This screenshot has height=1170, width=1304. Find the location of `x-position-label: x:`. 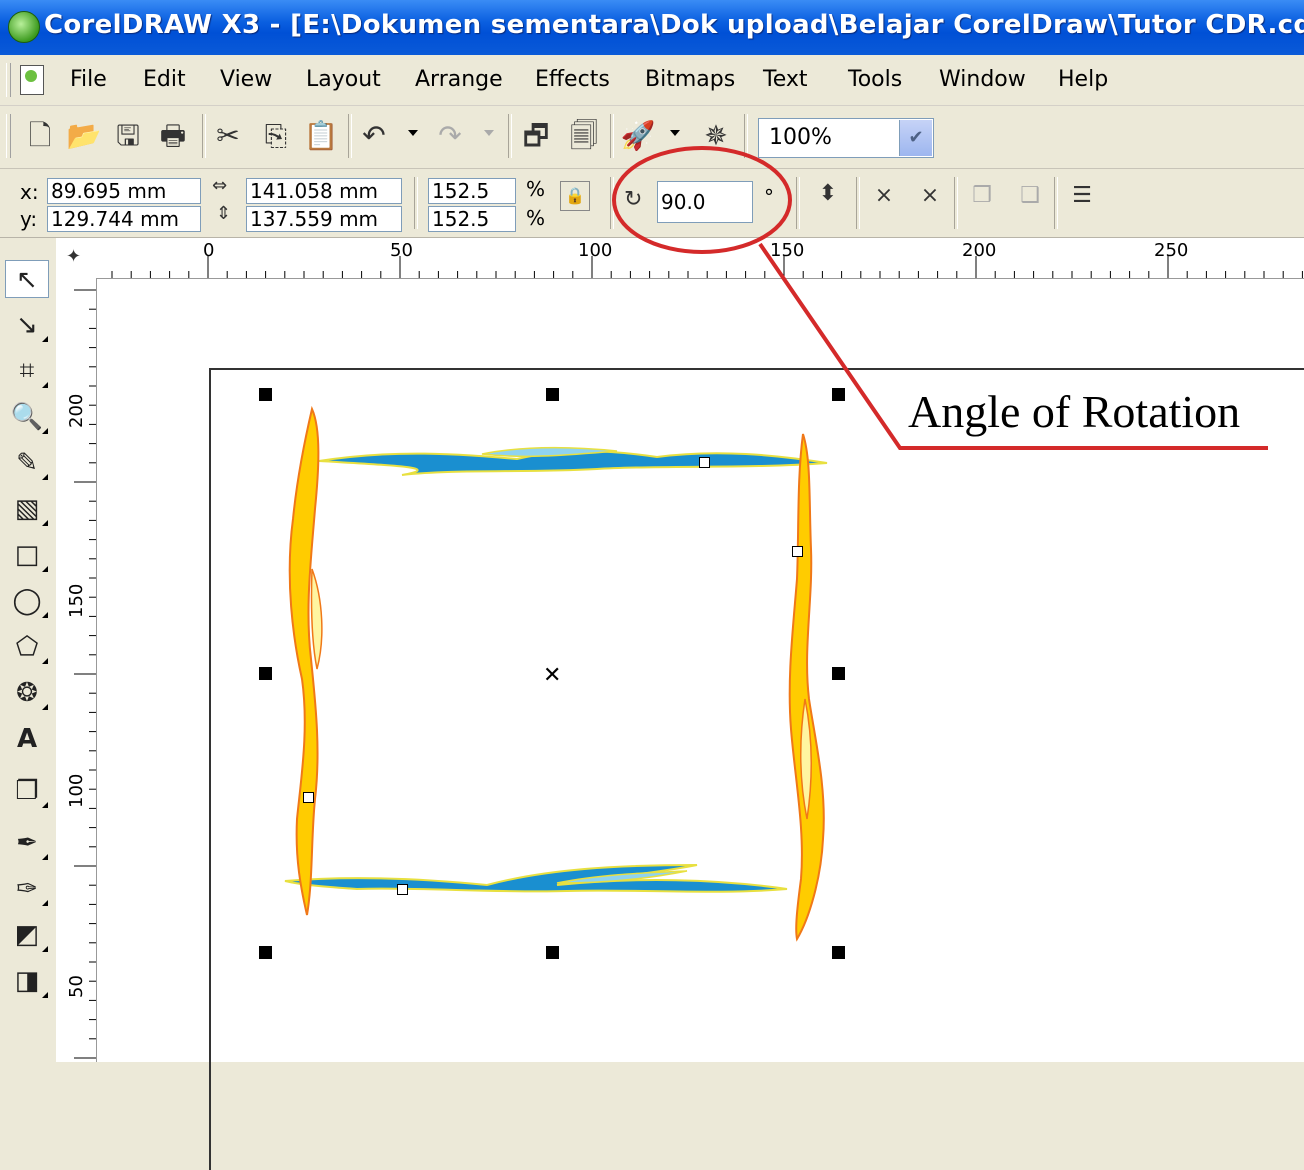

x-position-label: x: is located at coordinates (29, 192).